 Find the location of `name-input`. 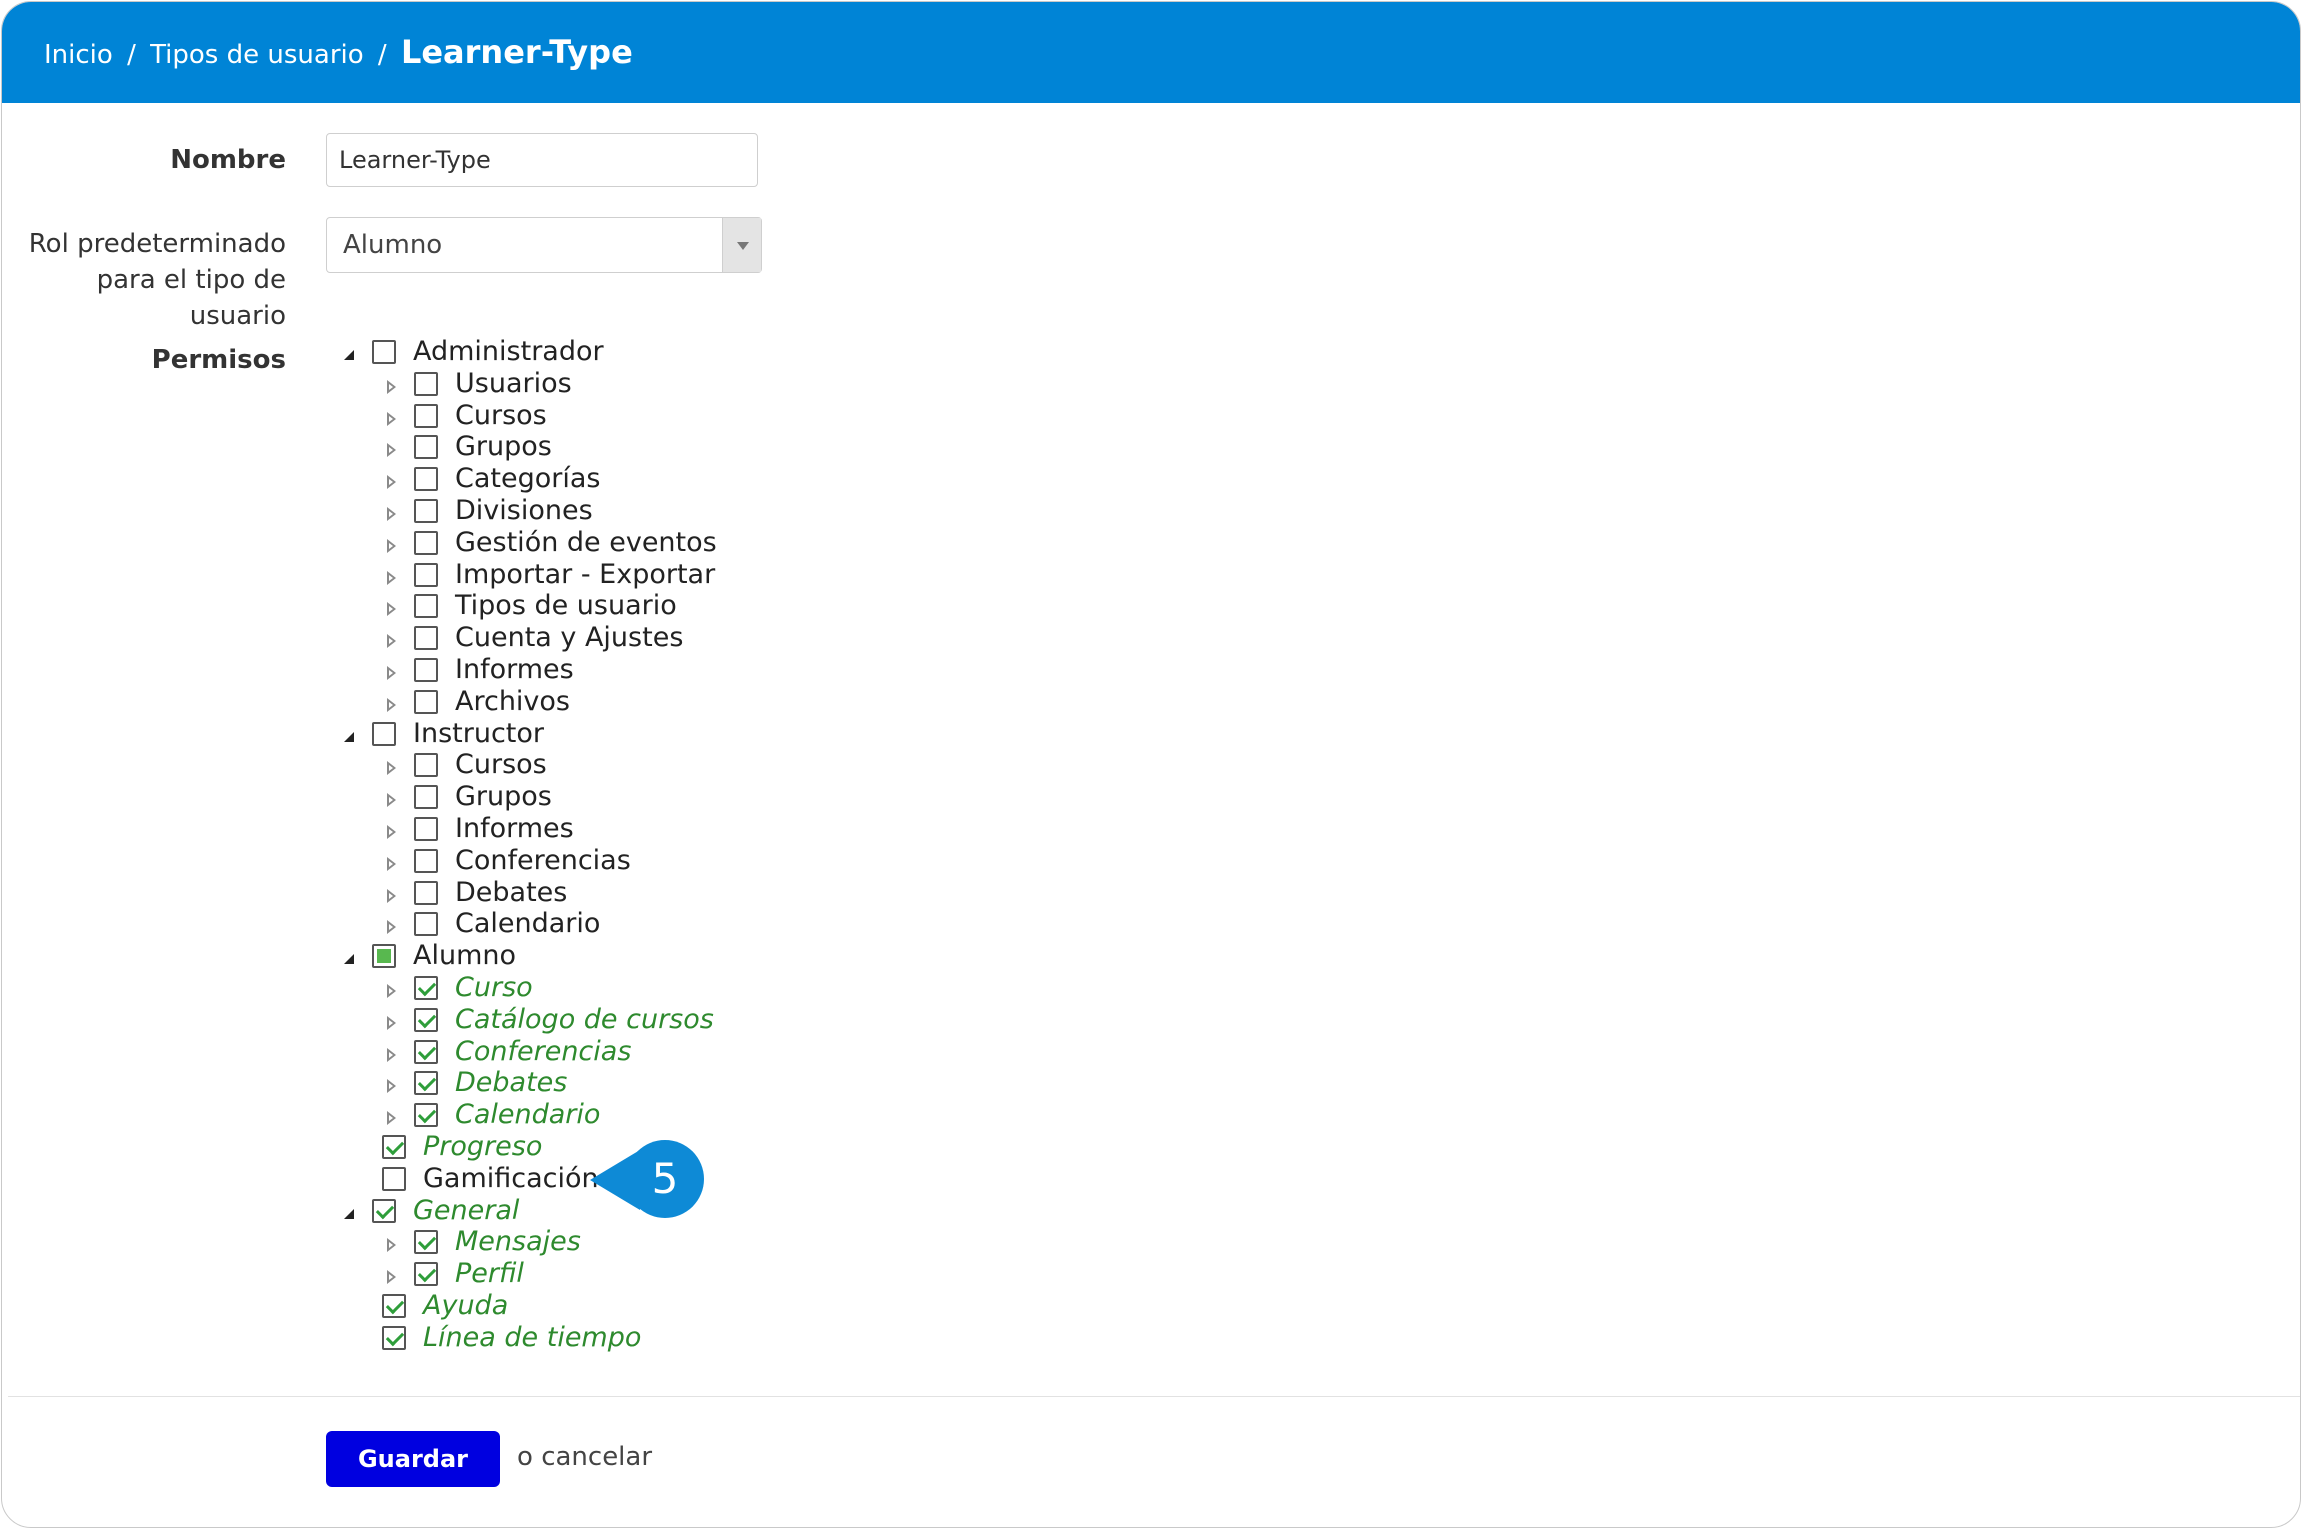

name-input is located at coordinates (542, 160).